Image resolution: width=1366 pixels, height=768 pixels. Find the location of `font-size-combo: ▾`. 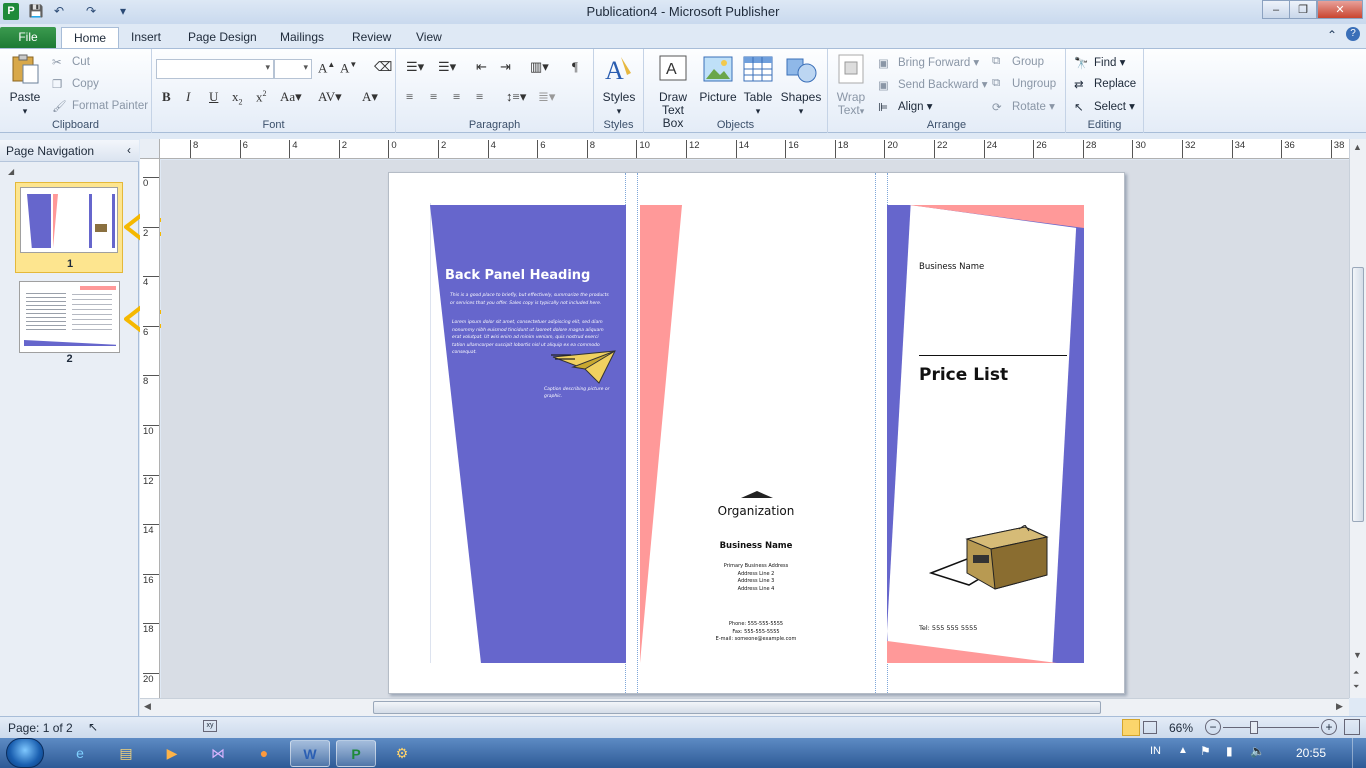

font-size-combo: ▾ is located at coordinates (293, 69).